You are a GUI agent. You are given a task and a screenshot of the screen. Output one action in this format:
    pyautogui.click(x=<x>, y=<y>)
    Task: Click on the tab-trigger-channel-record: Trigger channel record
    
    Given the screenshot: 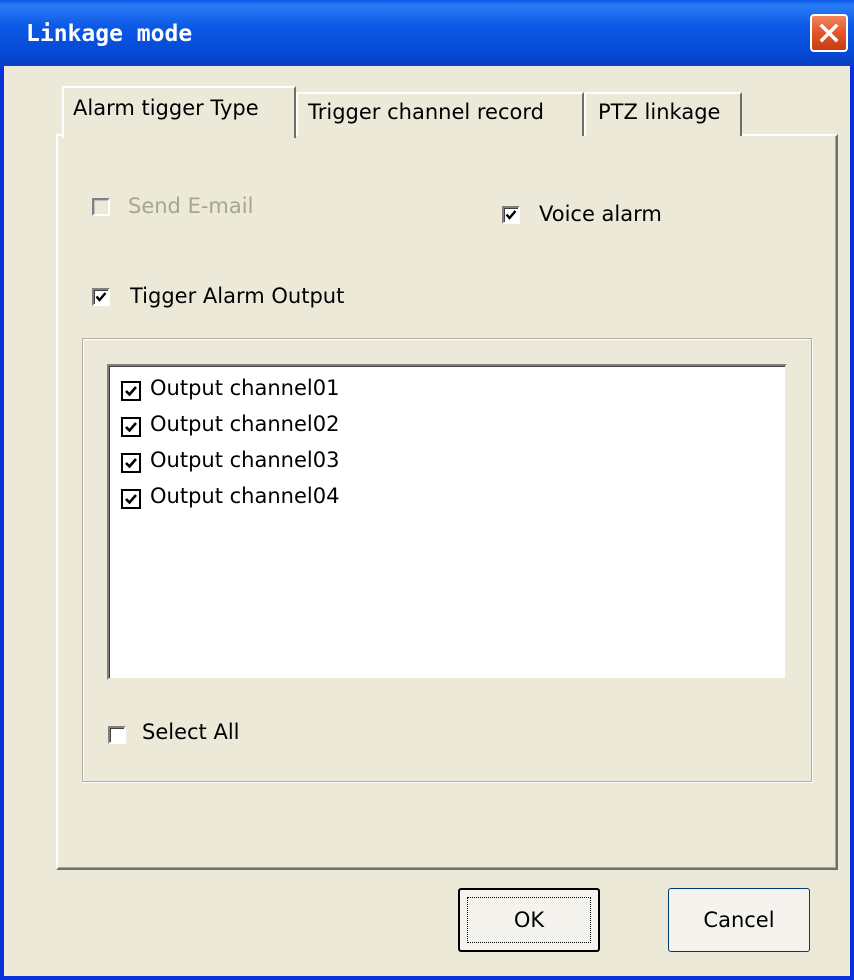 What is the action you would take?
    pyautogui.click(x=440, y=114)
    